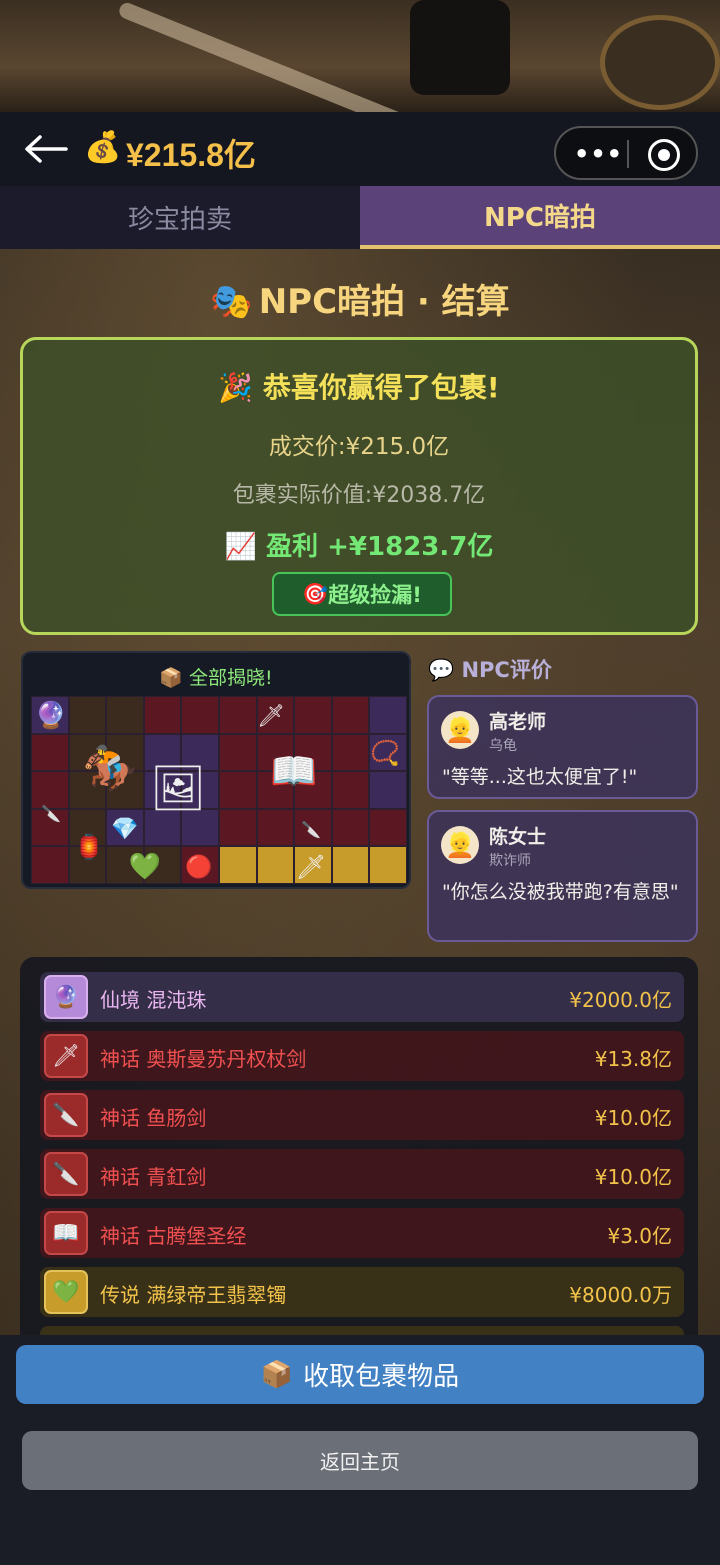  Describe the element at coordinates (664, 155) in the screenshot. I see `close-target-icon` at that location.